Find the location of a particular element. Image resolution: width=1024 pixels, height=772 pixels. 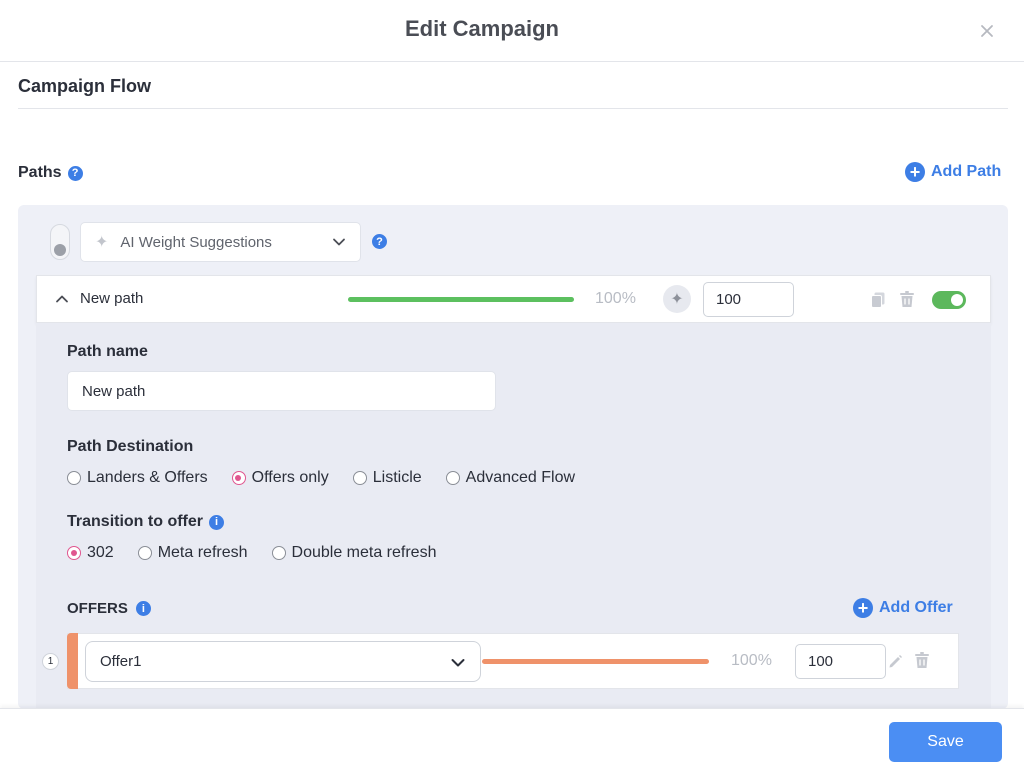

section-title: Campaign Flow is located at coordinates (85, 86).